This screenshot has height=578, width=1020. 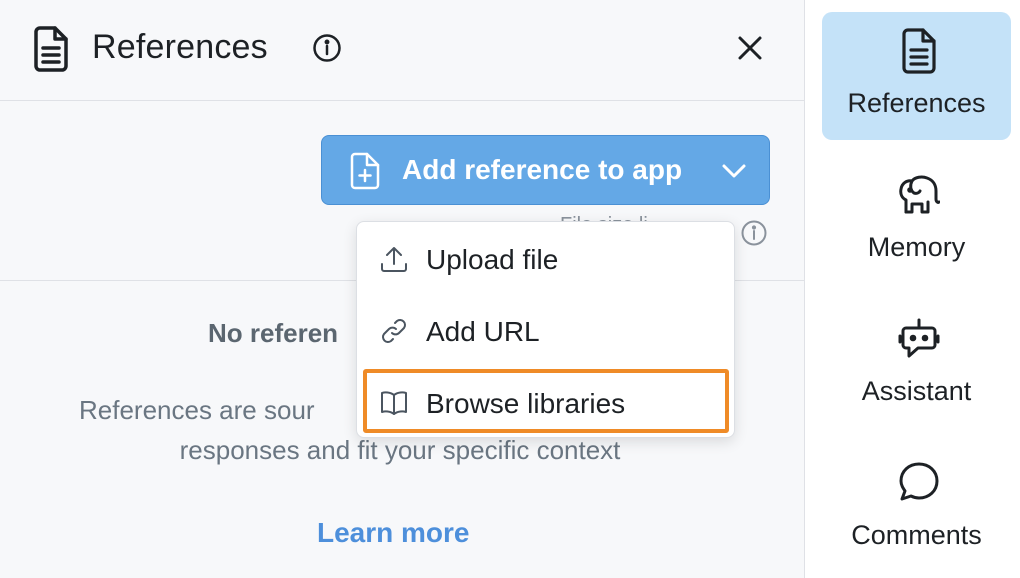 I want to click on sidebar-item-references: References, so click(x=916, y=76).